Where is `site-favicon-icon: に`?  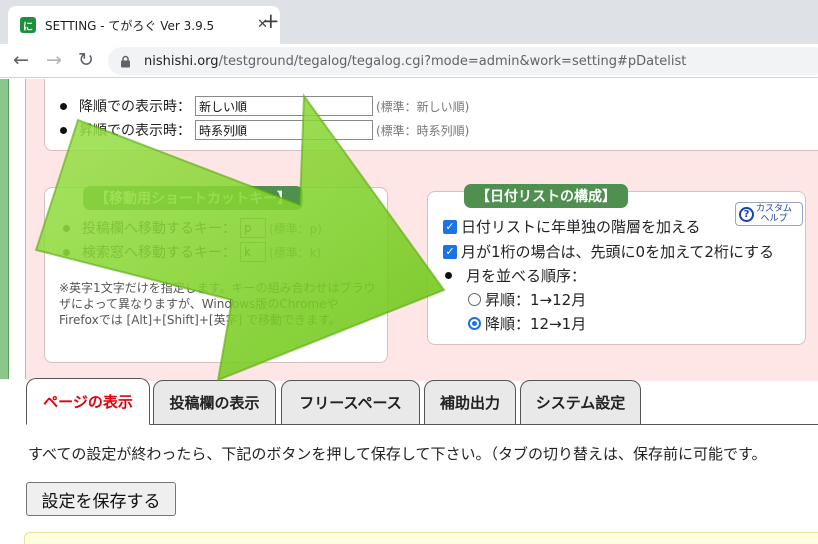 site-favicon-icon: に is located at coordinates (28, 25).